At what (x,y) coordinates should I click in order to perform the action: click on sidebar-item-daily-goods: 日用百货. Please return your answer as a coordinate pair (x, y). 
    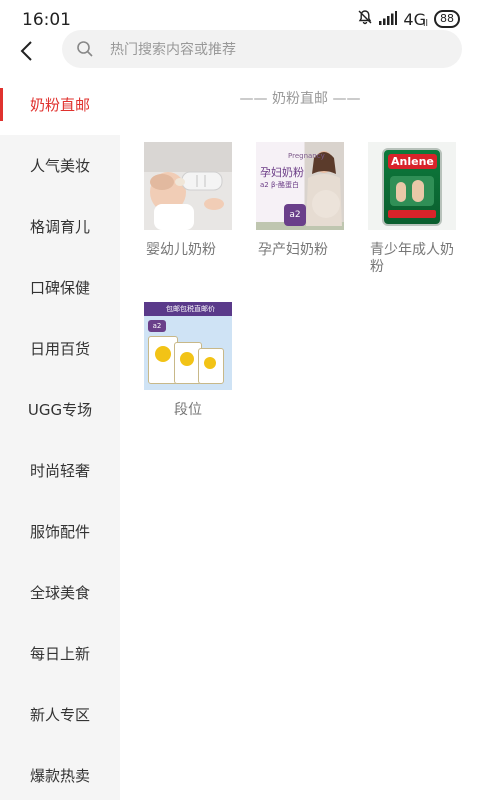
    Looking at the image, I should click on (60, 348).